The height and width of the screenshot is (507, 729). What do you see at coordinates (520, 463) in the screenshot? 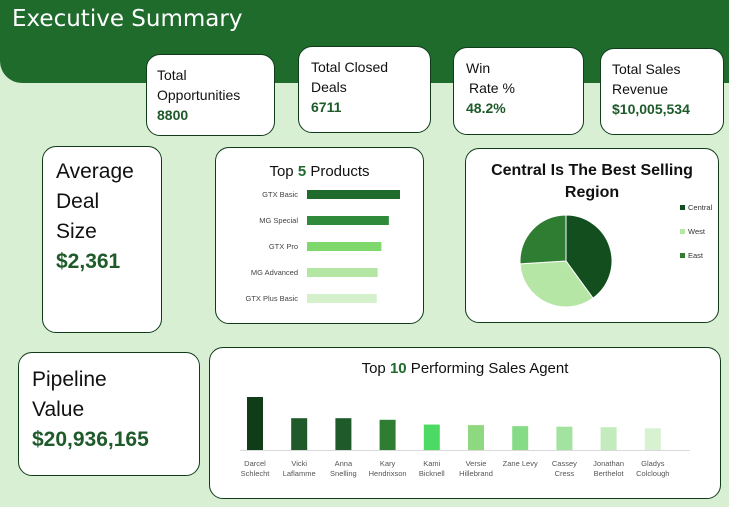
I see `agent-label: Zane Levy` at bounding box center [520, 463].